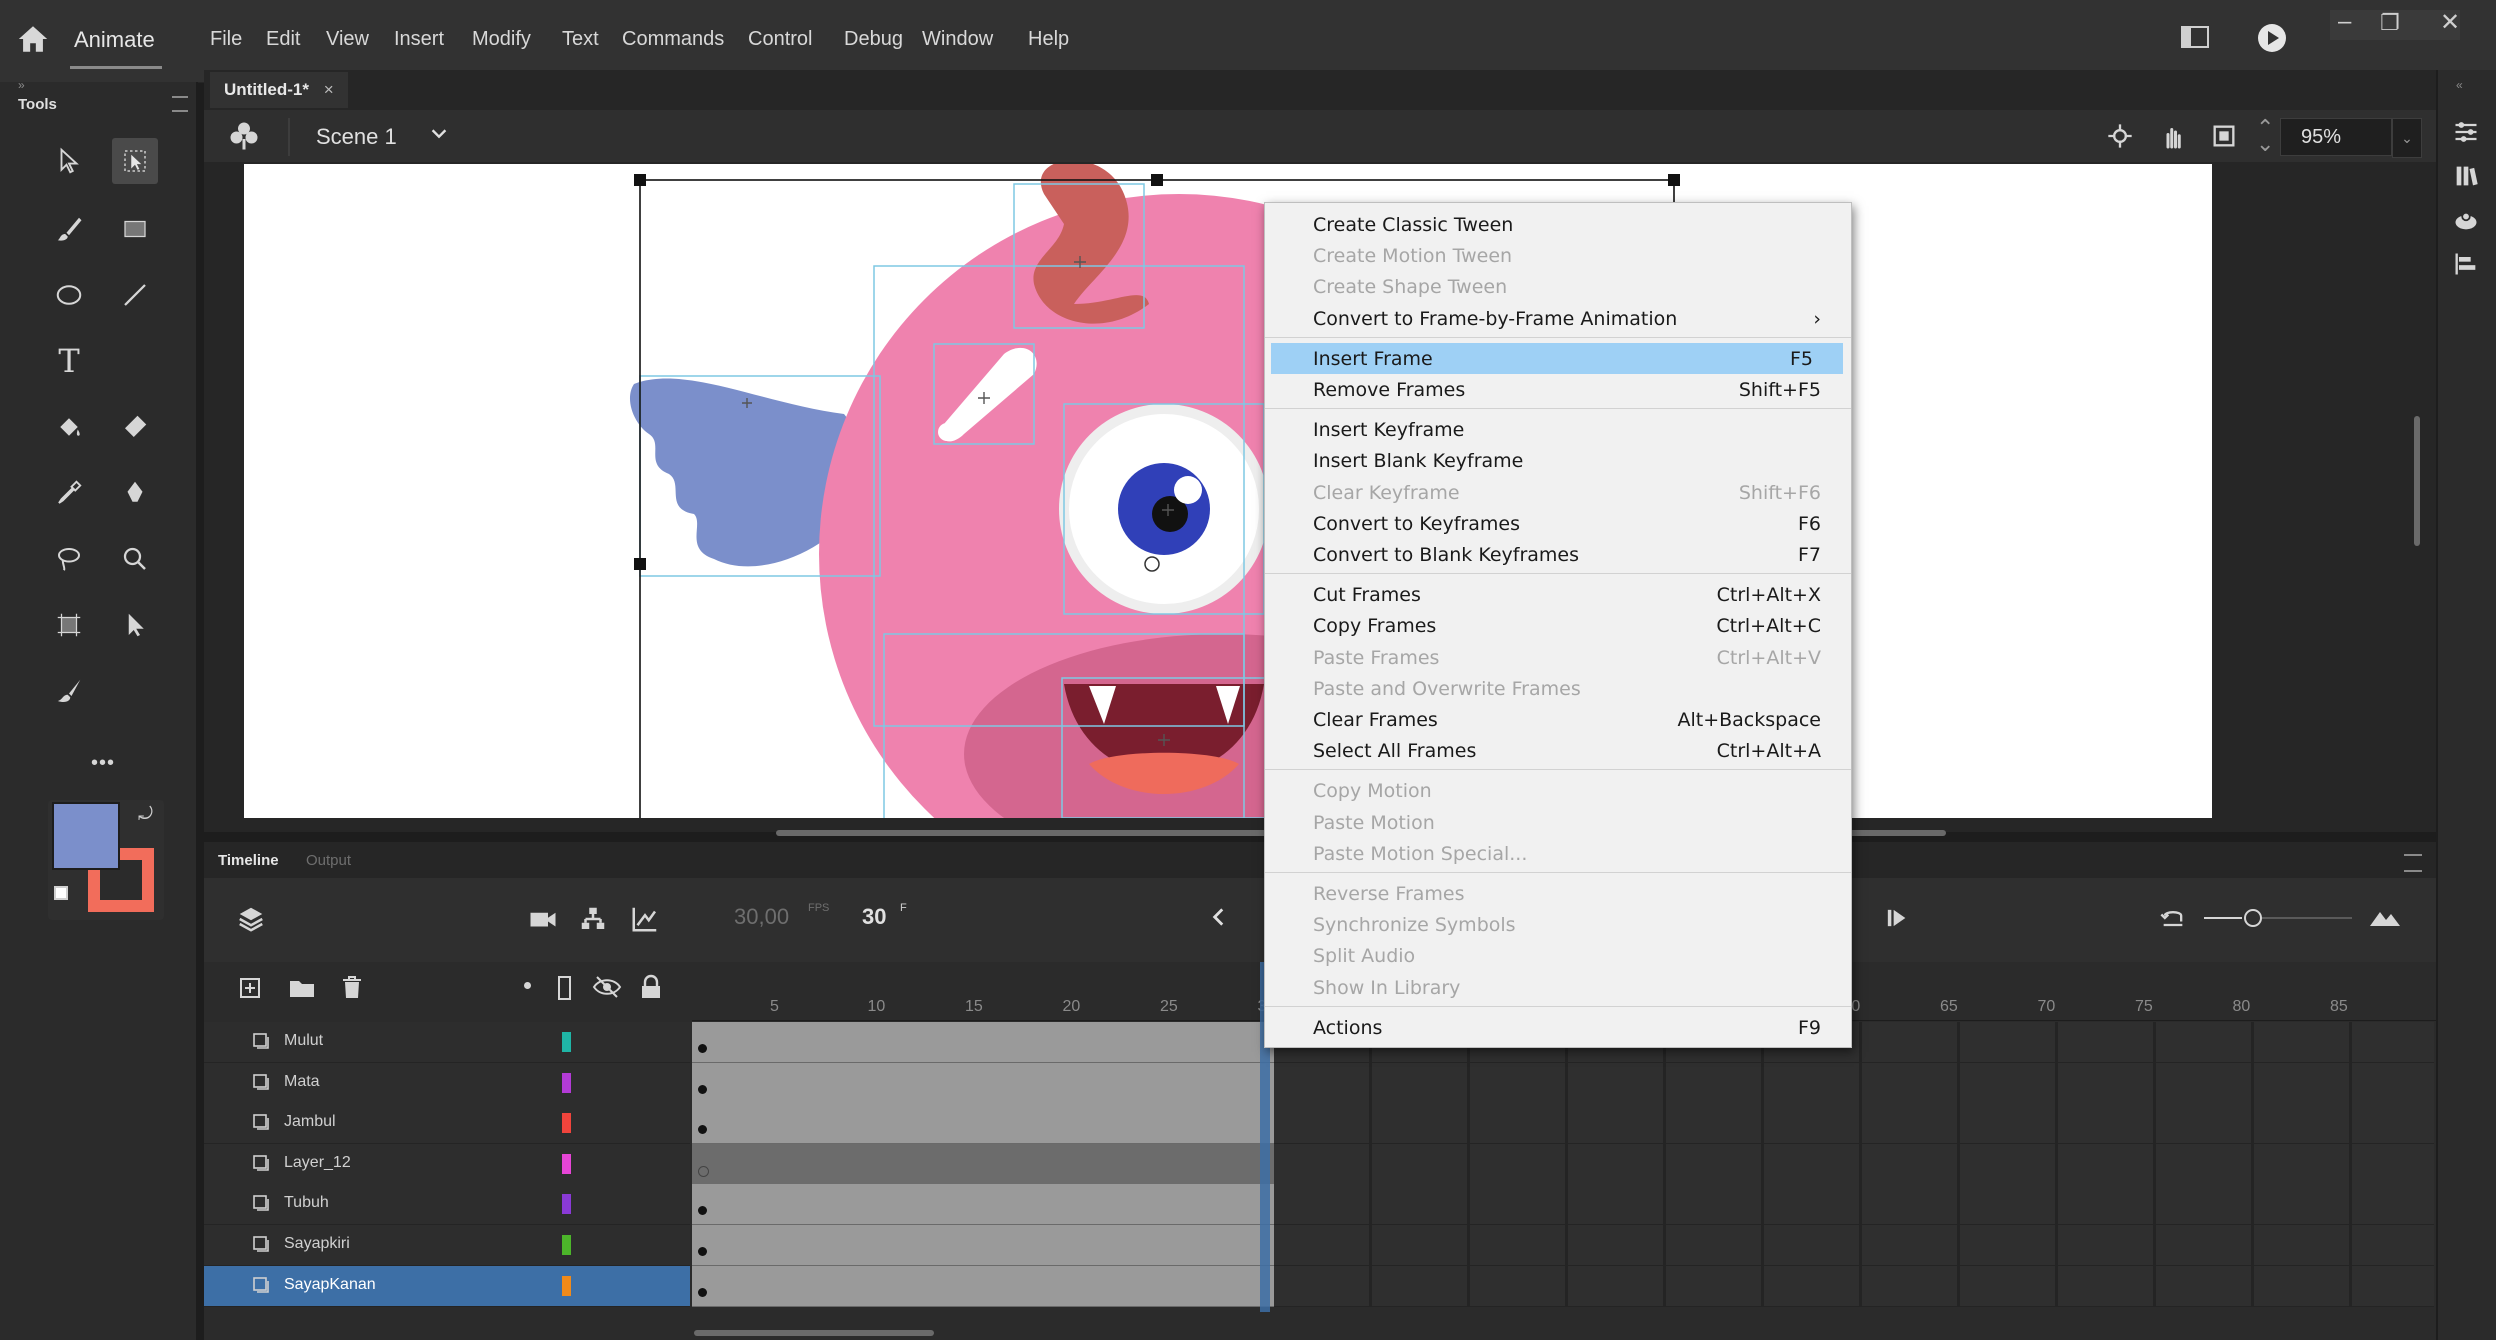 Image resolution: width=2496 pixels, height=1340 pixels. What do you see at coordinates (2253, 918) in the screenshot?
I see `timeline-zoom-slider-thumb` at bounding box center [2253, 918].